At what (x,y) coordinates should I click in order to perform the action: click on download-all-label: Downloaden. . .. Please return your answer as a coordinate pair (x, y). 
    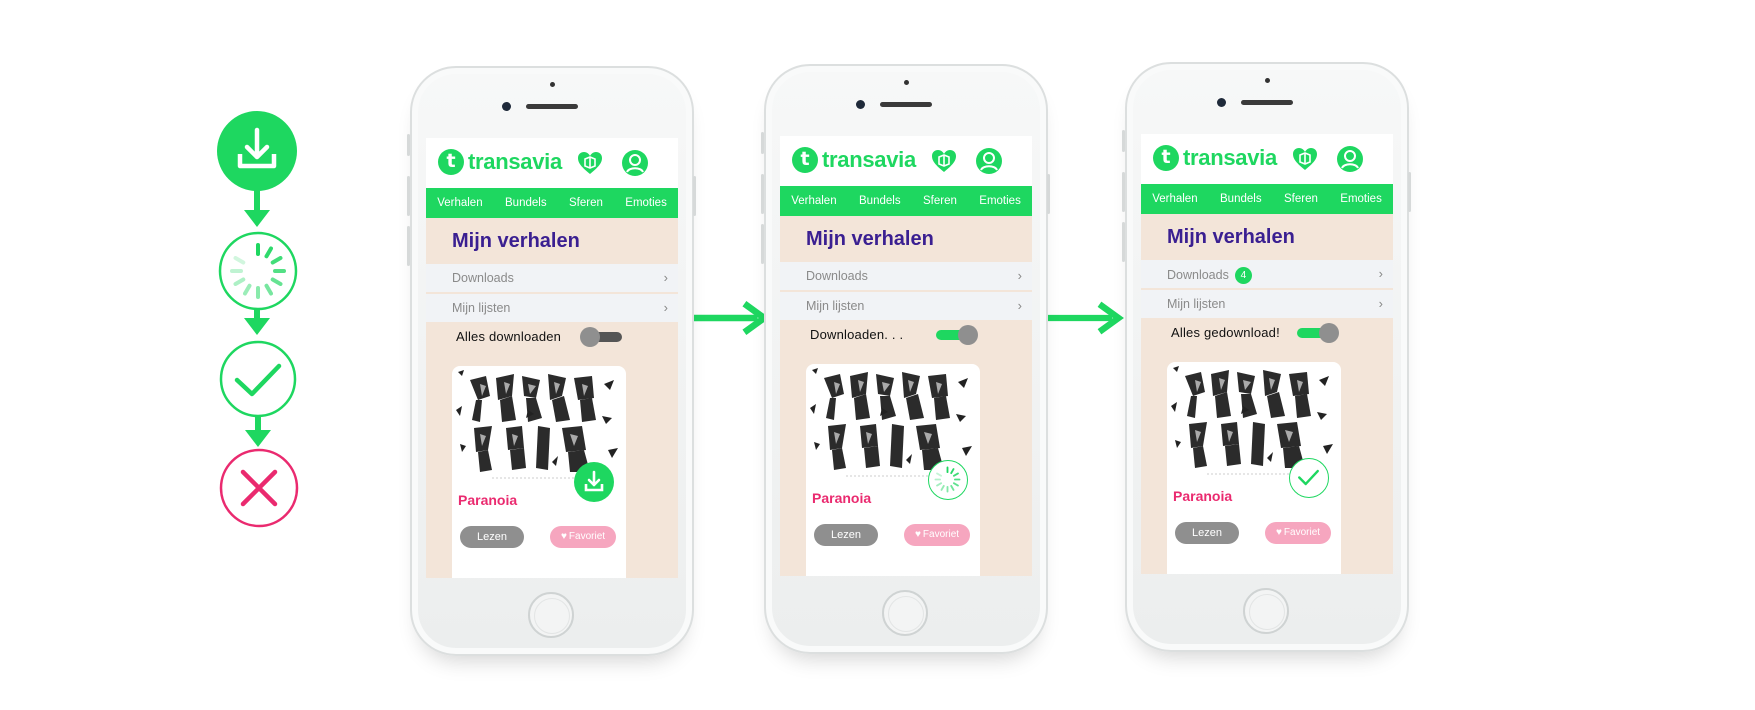
    Looking at the image, I should click on (857, 334).